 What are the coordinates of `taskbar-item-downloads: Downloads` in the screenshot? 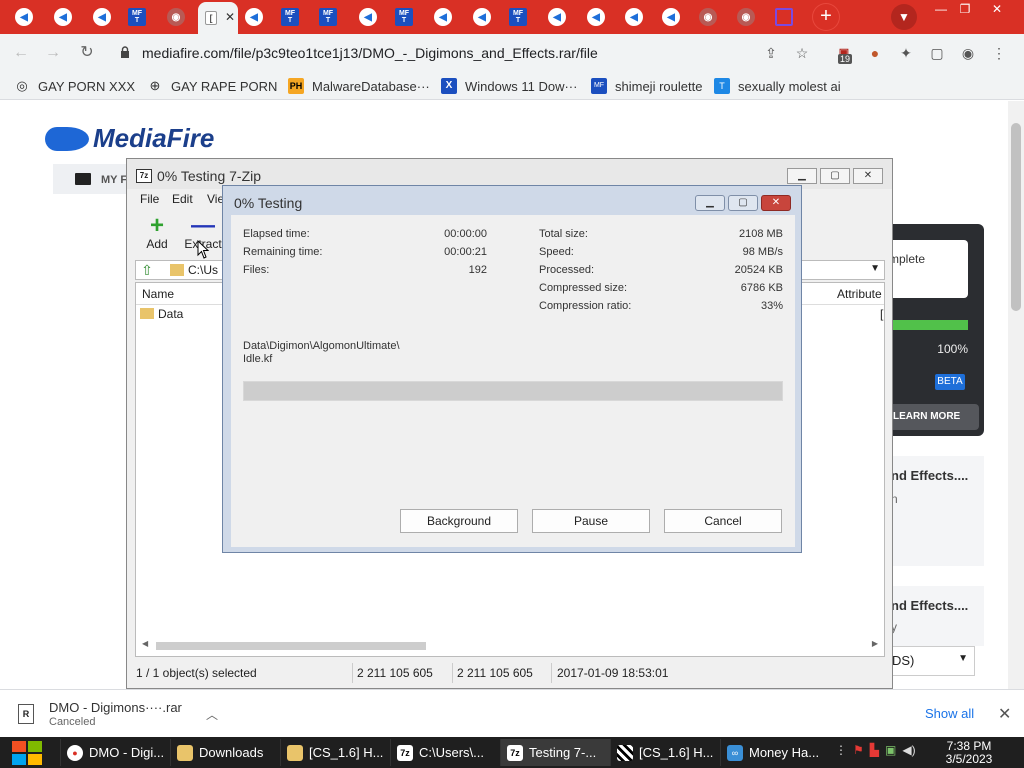 It's located at (225, 752).